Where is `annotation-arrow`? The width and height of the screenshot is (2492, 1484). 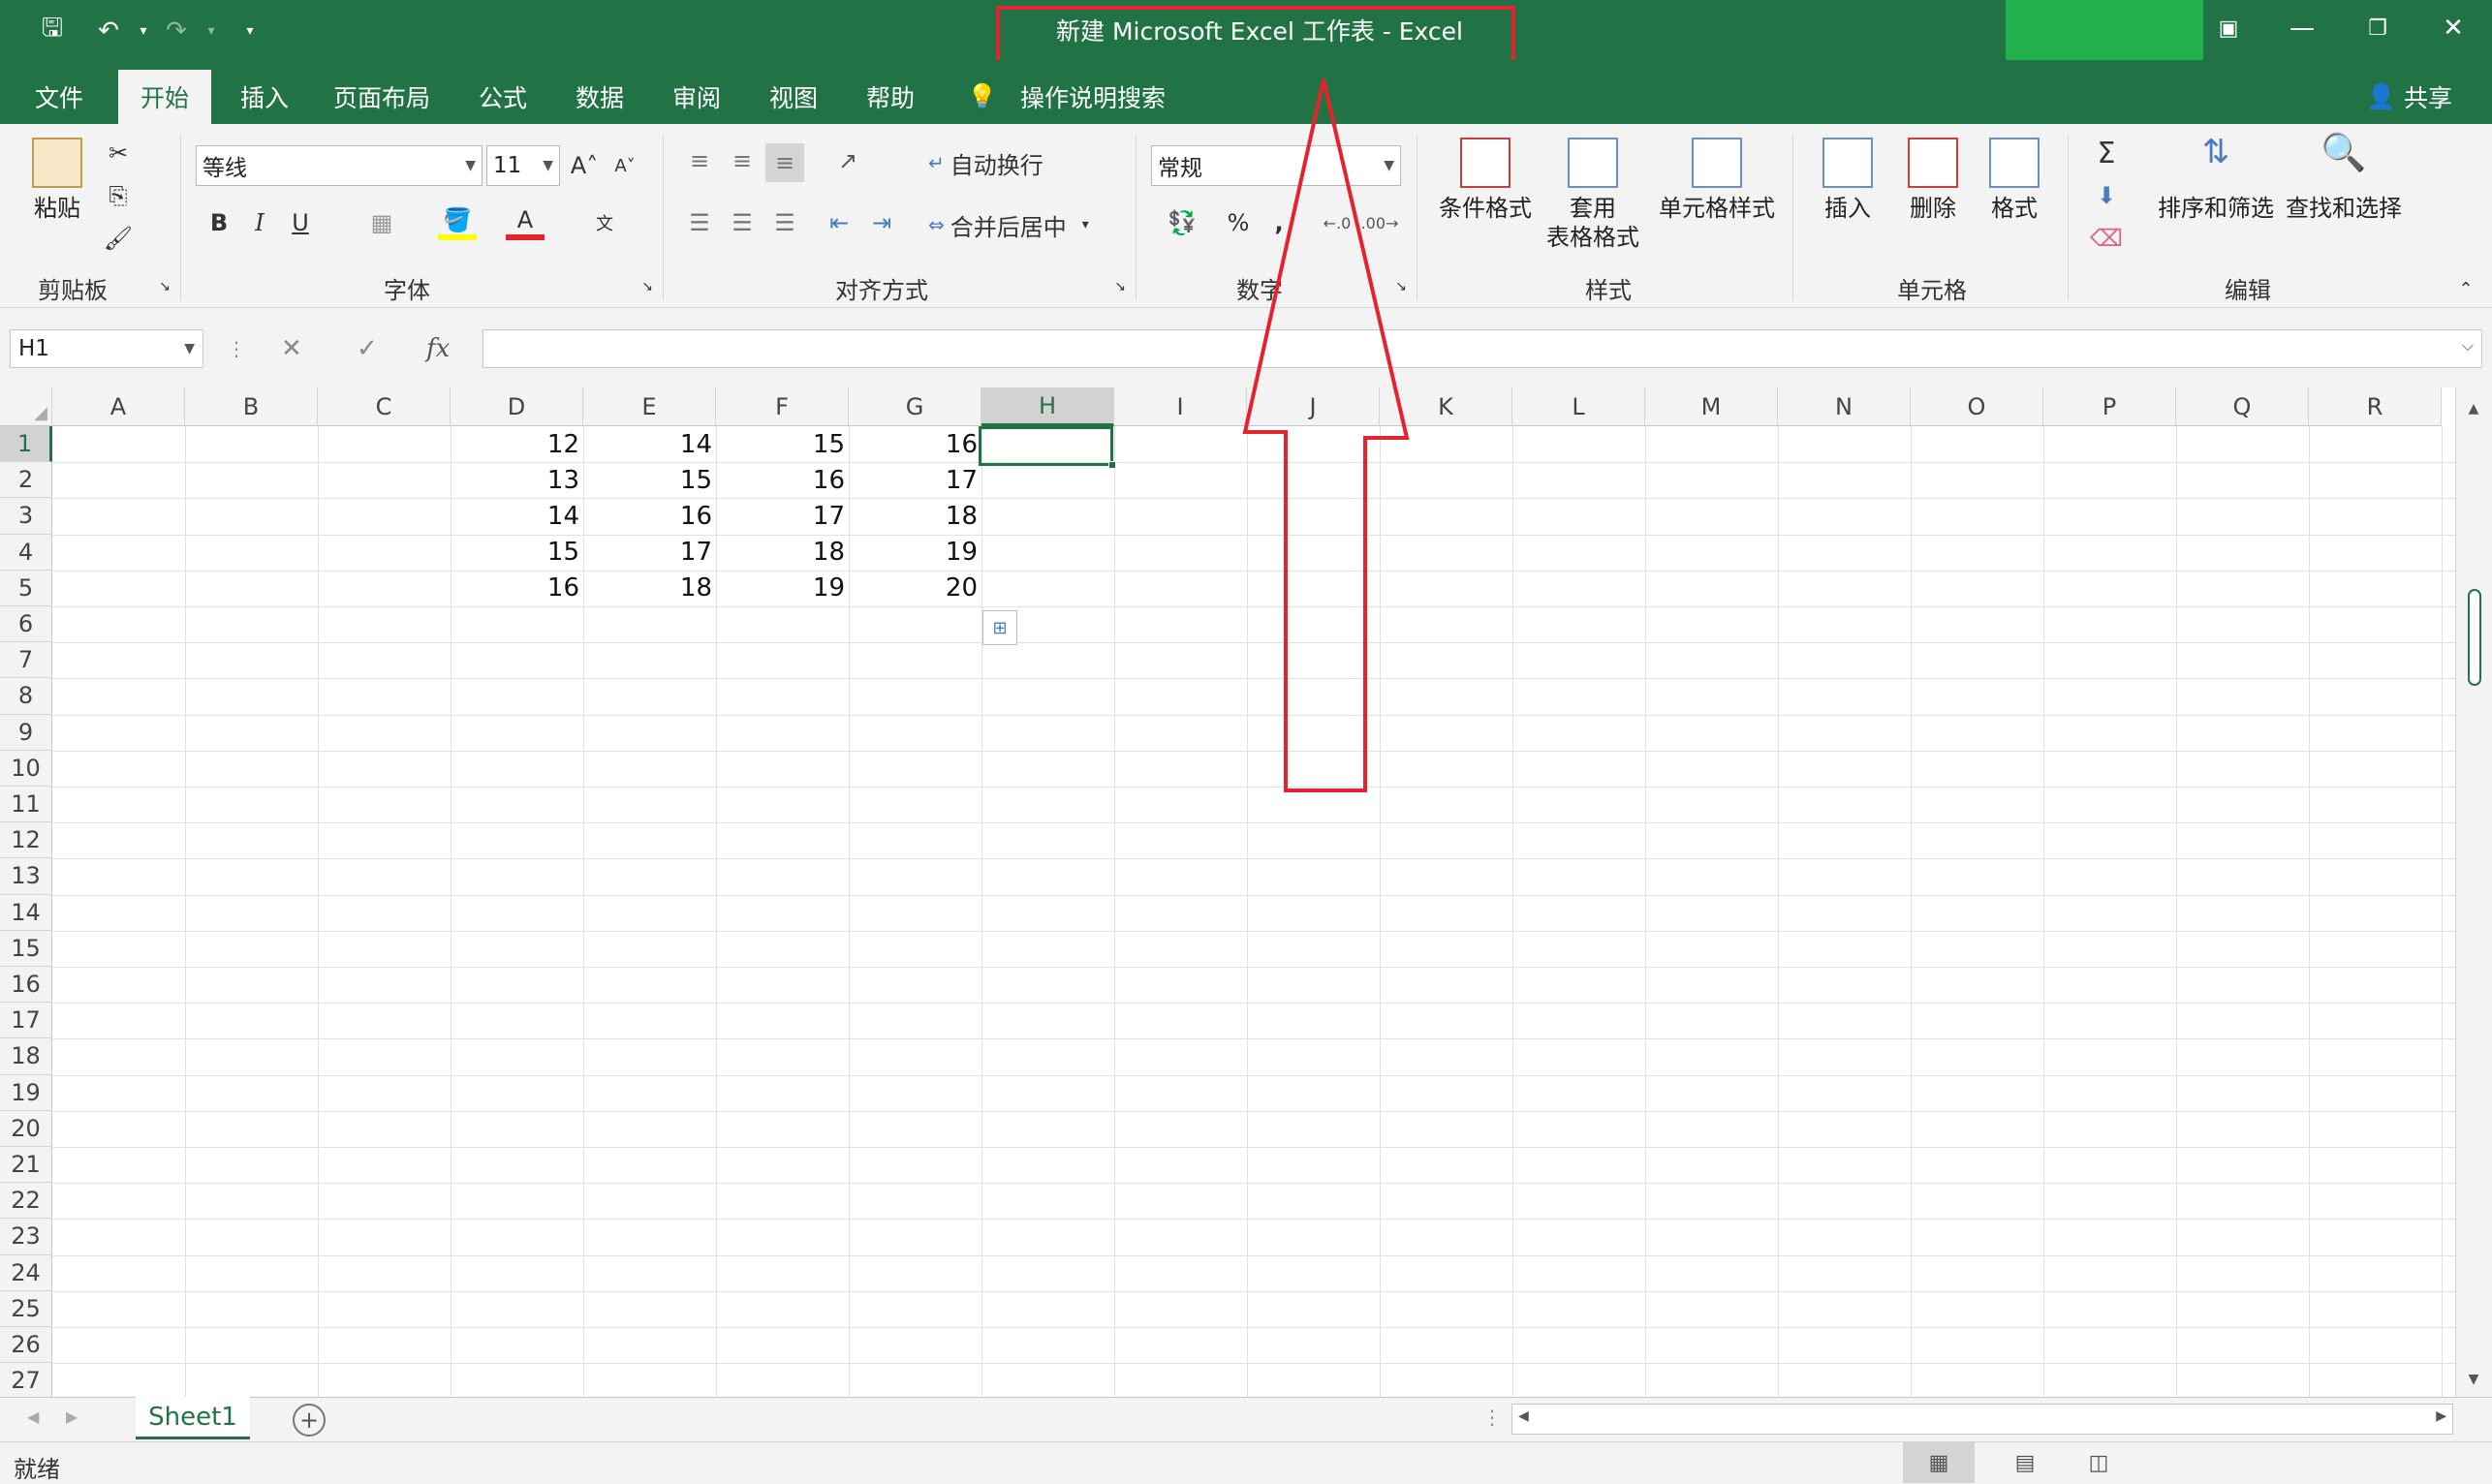
annotation-arrow is located at coordinates (1326, 435).